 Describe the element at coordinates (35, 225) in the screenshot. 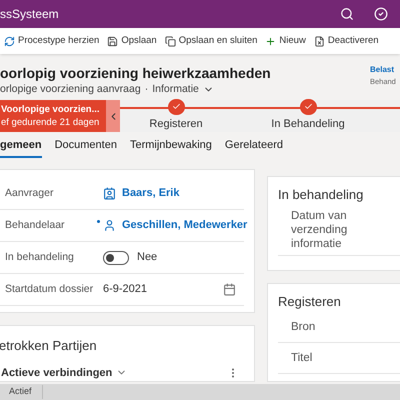

I see `field-label: Behandelaar` at that location.